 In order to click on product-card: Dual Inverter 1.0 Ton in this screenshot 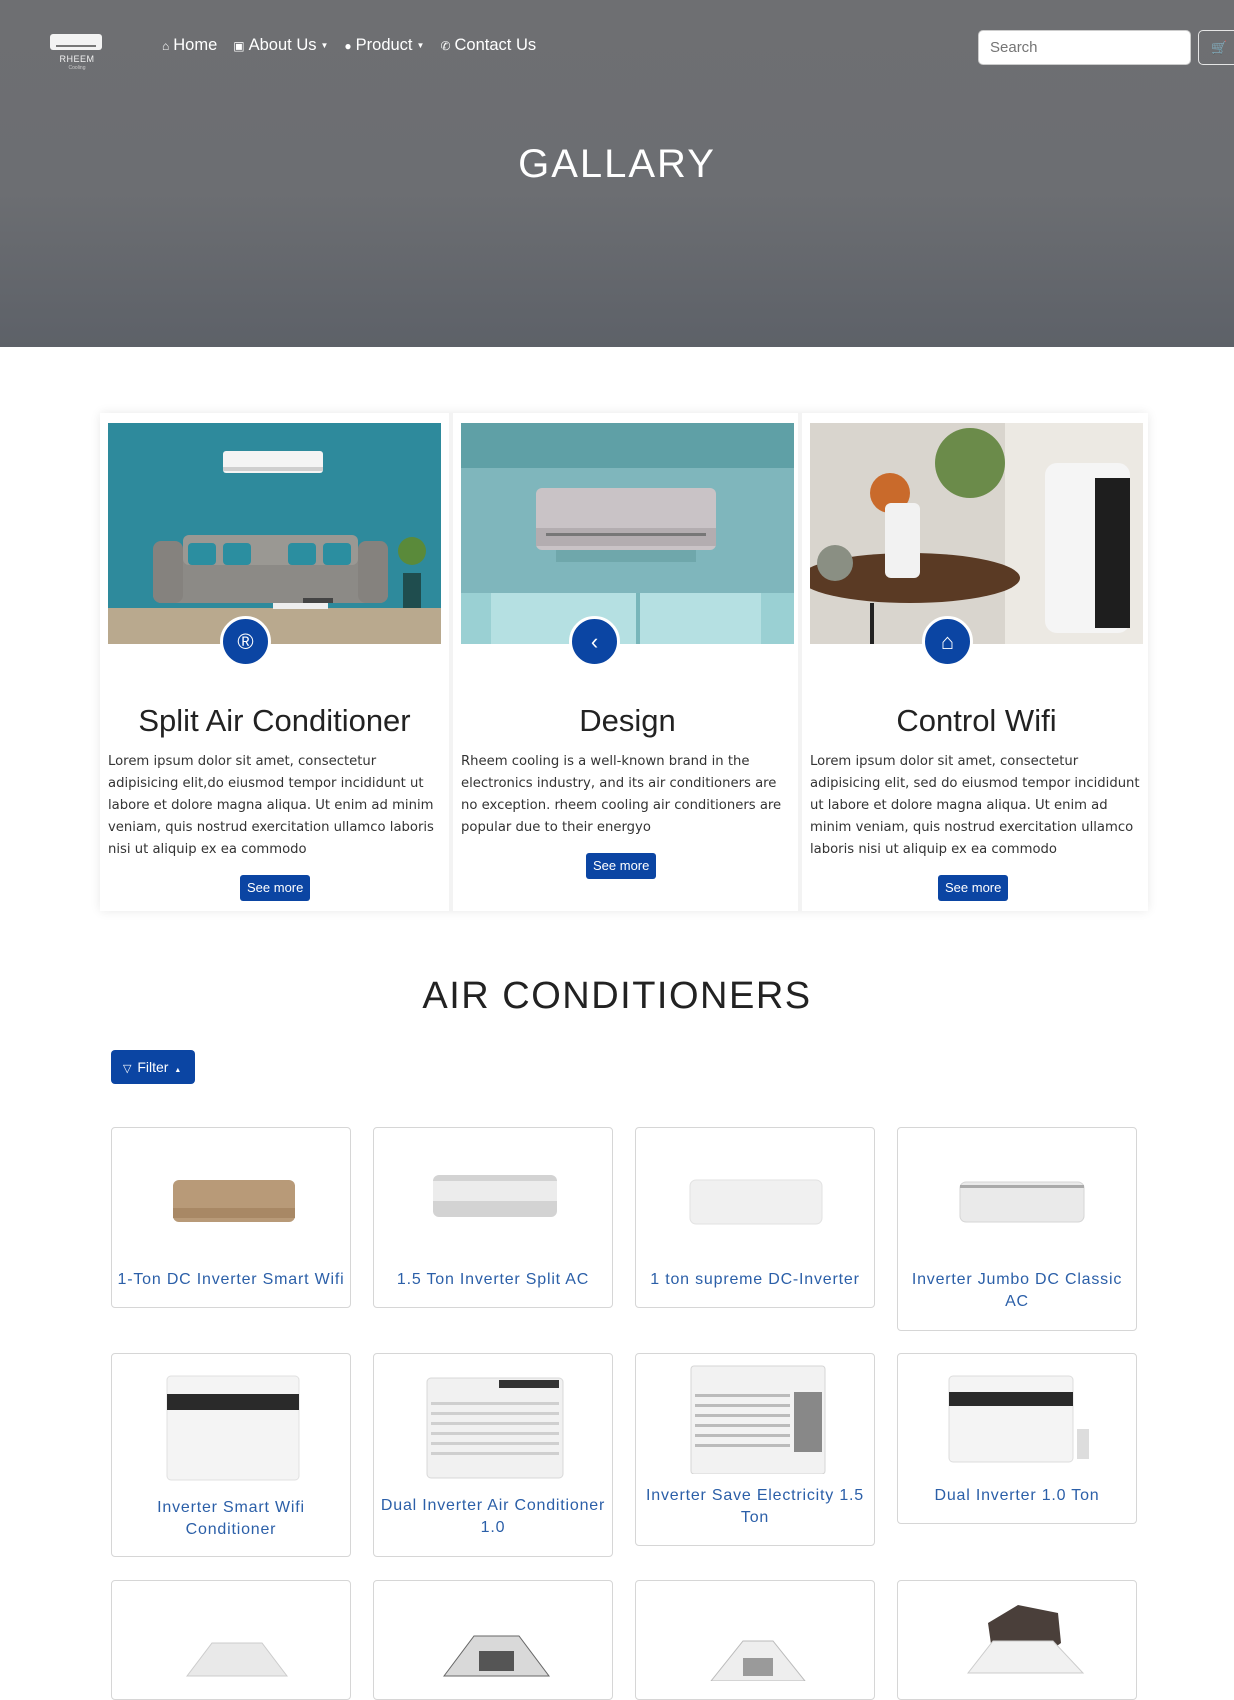, I will do `click(1017, 1438)`.